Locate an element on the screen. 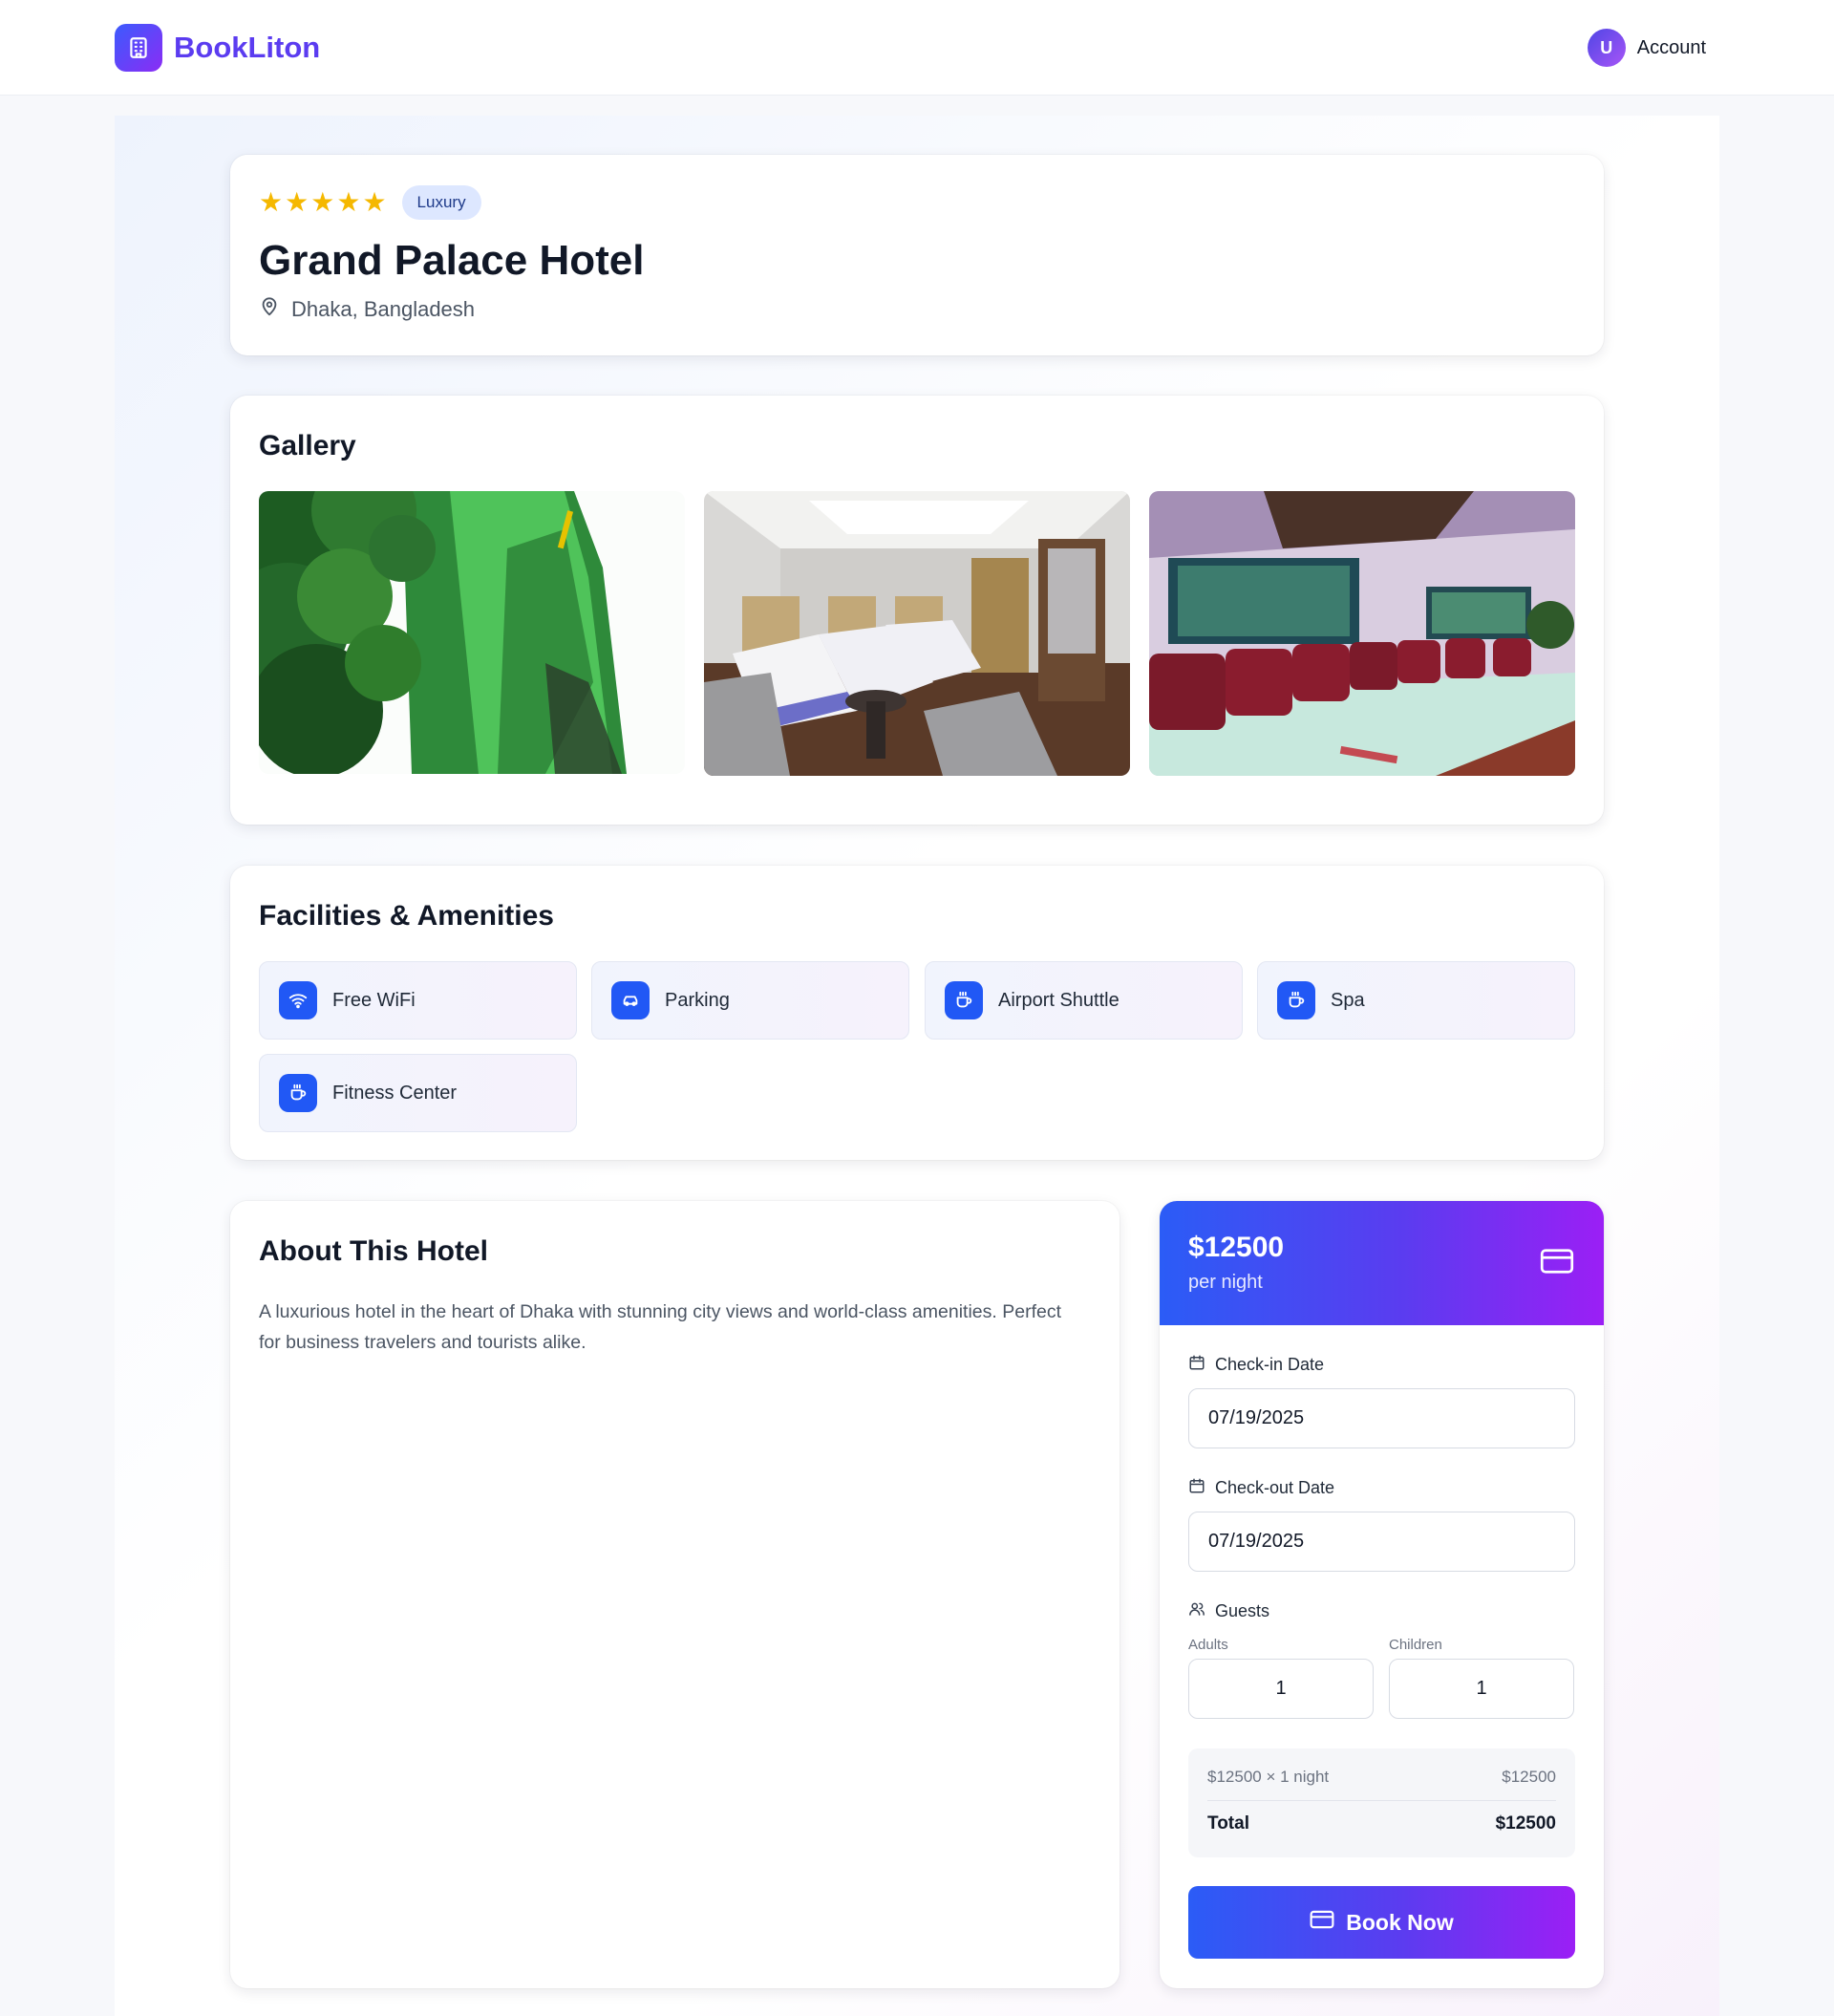 This screenshot has width=1834, height=2016. wifi-icon is located at coordinates (298, 1000).